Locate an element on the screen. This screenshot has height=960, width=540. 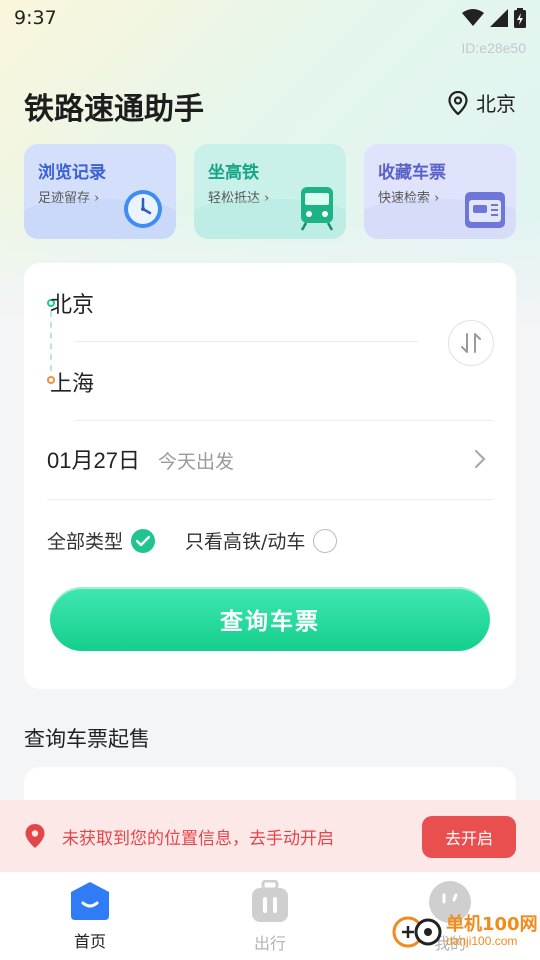
to-station-divider is located at coordinates (284, 420).